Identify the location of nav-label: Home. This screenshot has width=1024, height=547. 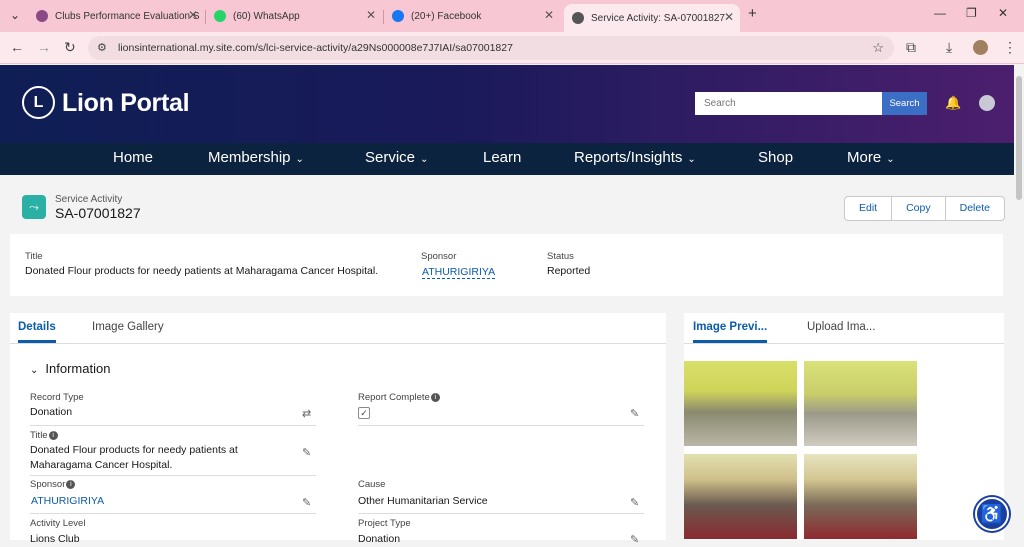
(133, 157).